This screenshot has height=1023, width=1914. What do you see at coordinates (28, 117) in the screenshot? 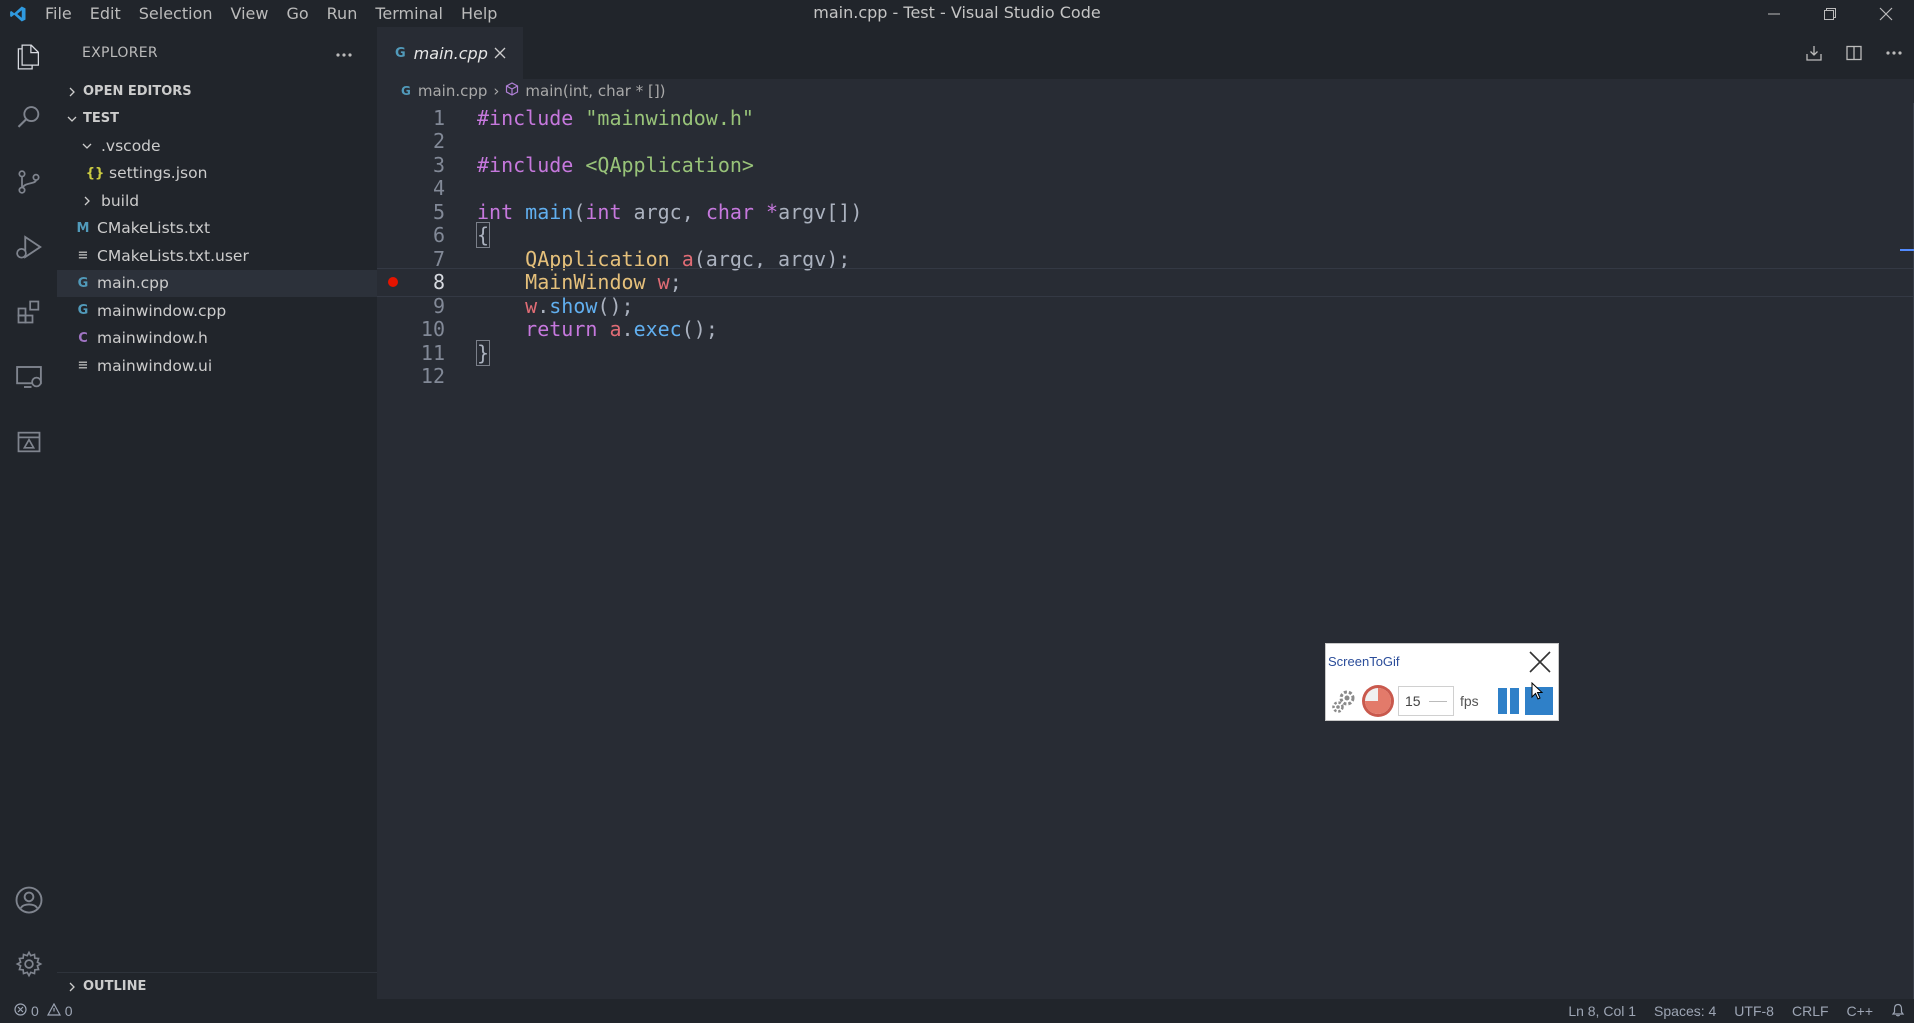
I see `search-icon` at bounding box center [28, 117].